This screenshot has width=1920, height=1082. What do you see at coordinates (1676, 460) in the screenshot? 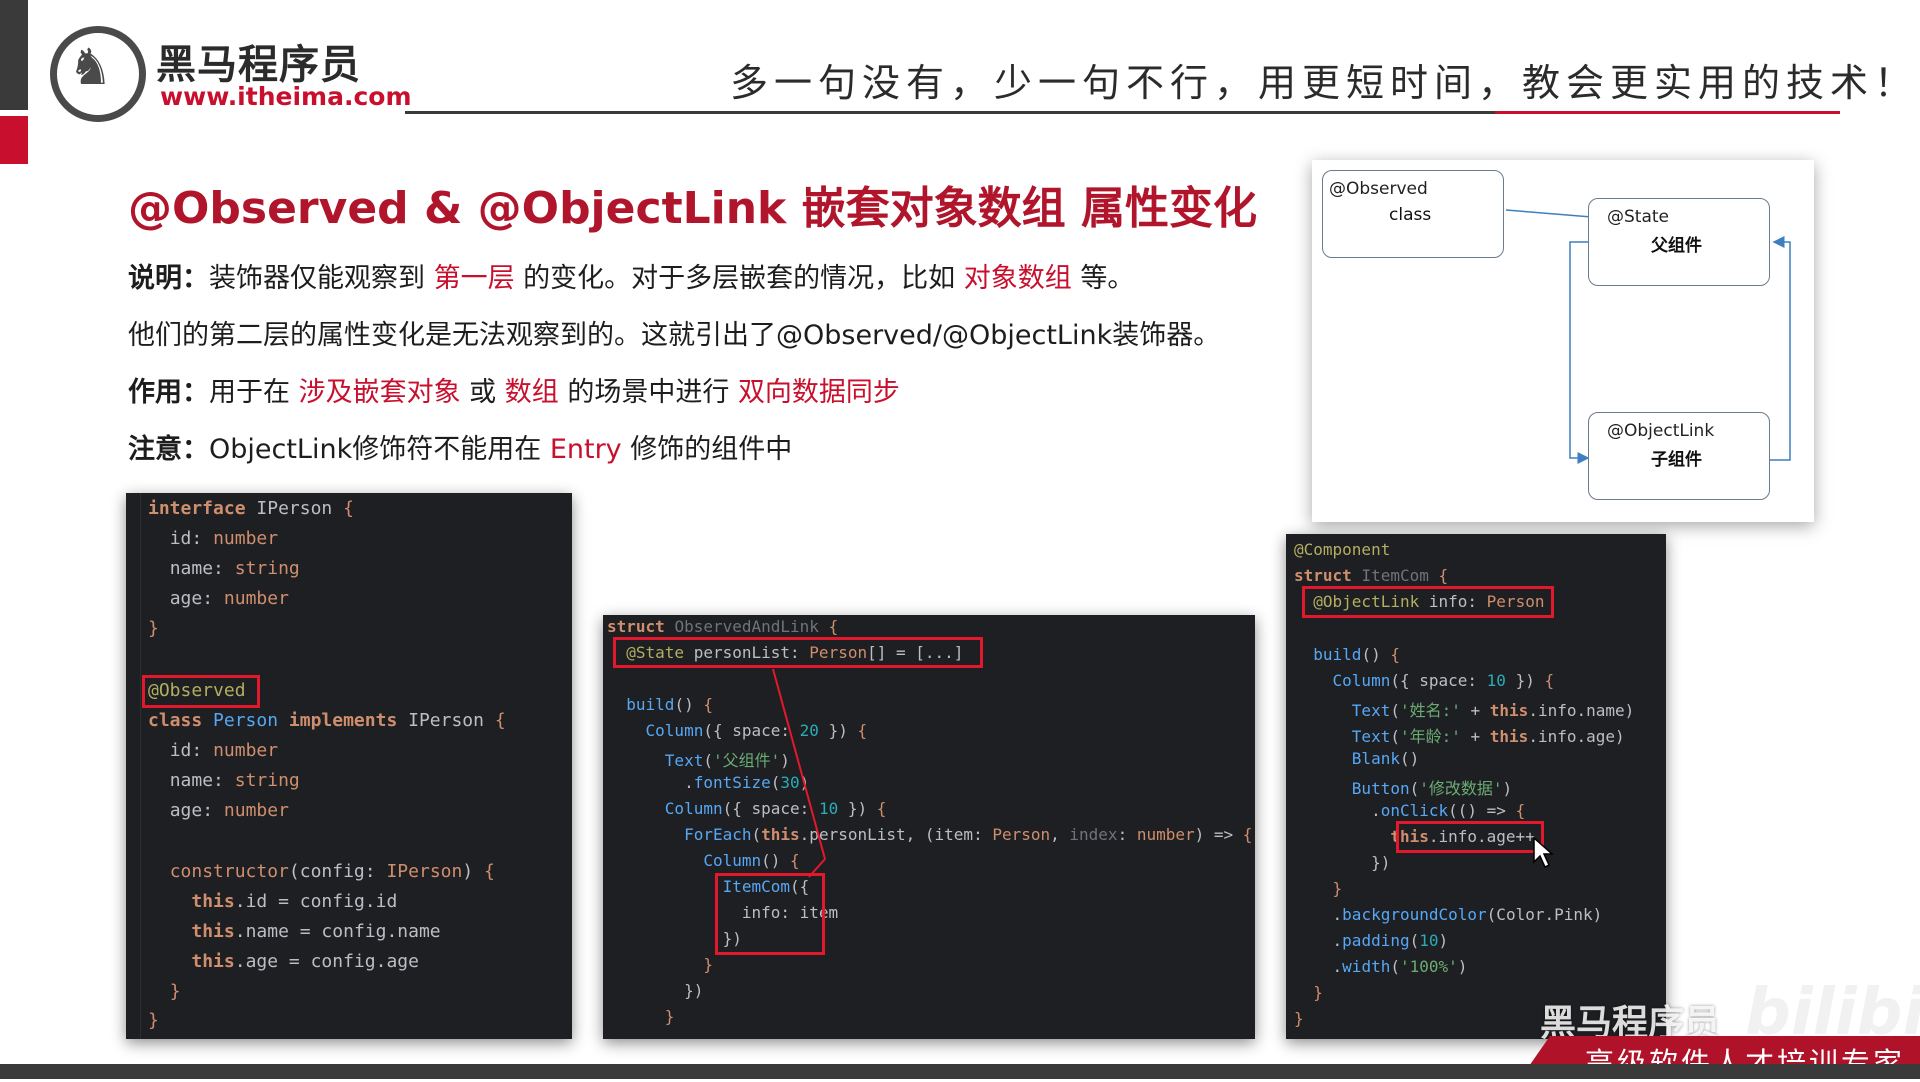
I see `box-label: 子组件` at bounding box center [1676, 460].